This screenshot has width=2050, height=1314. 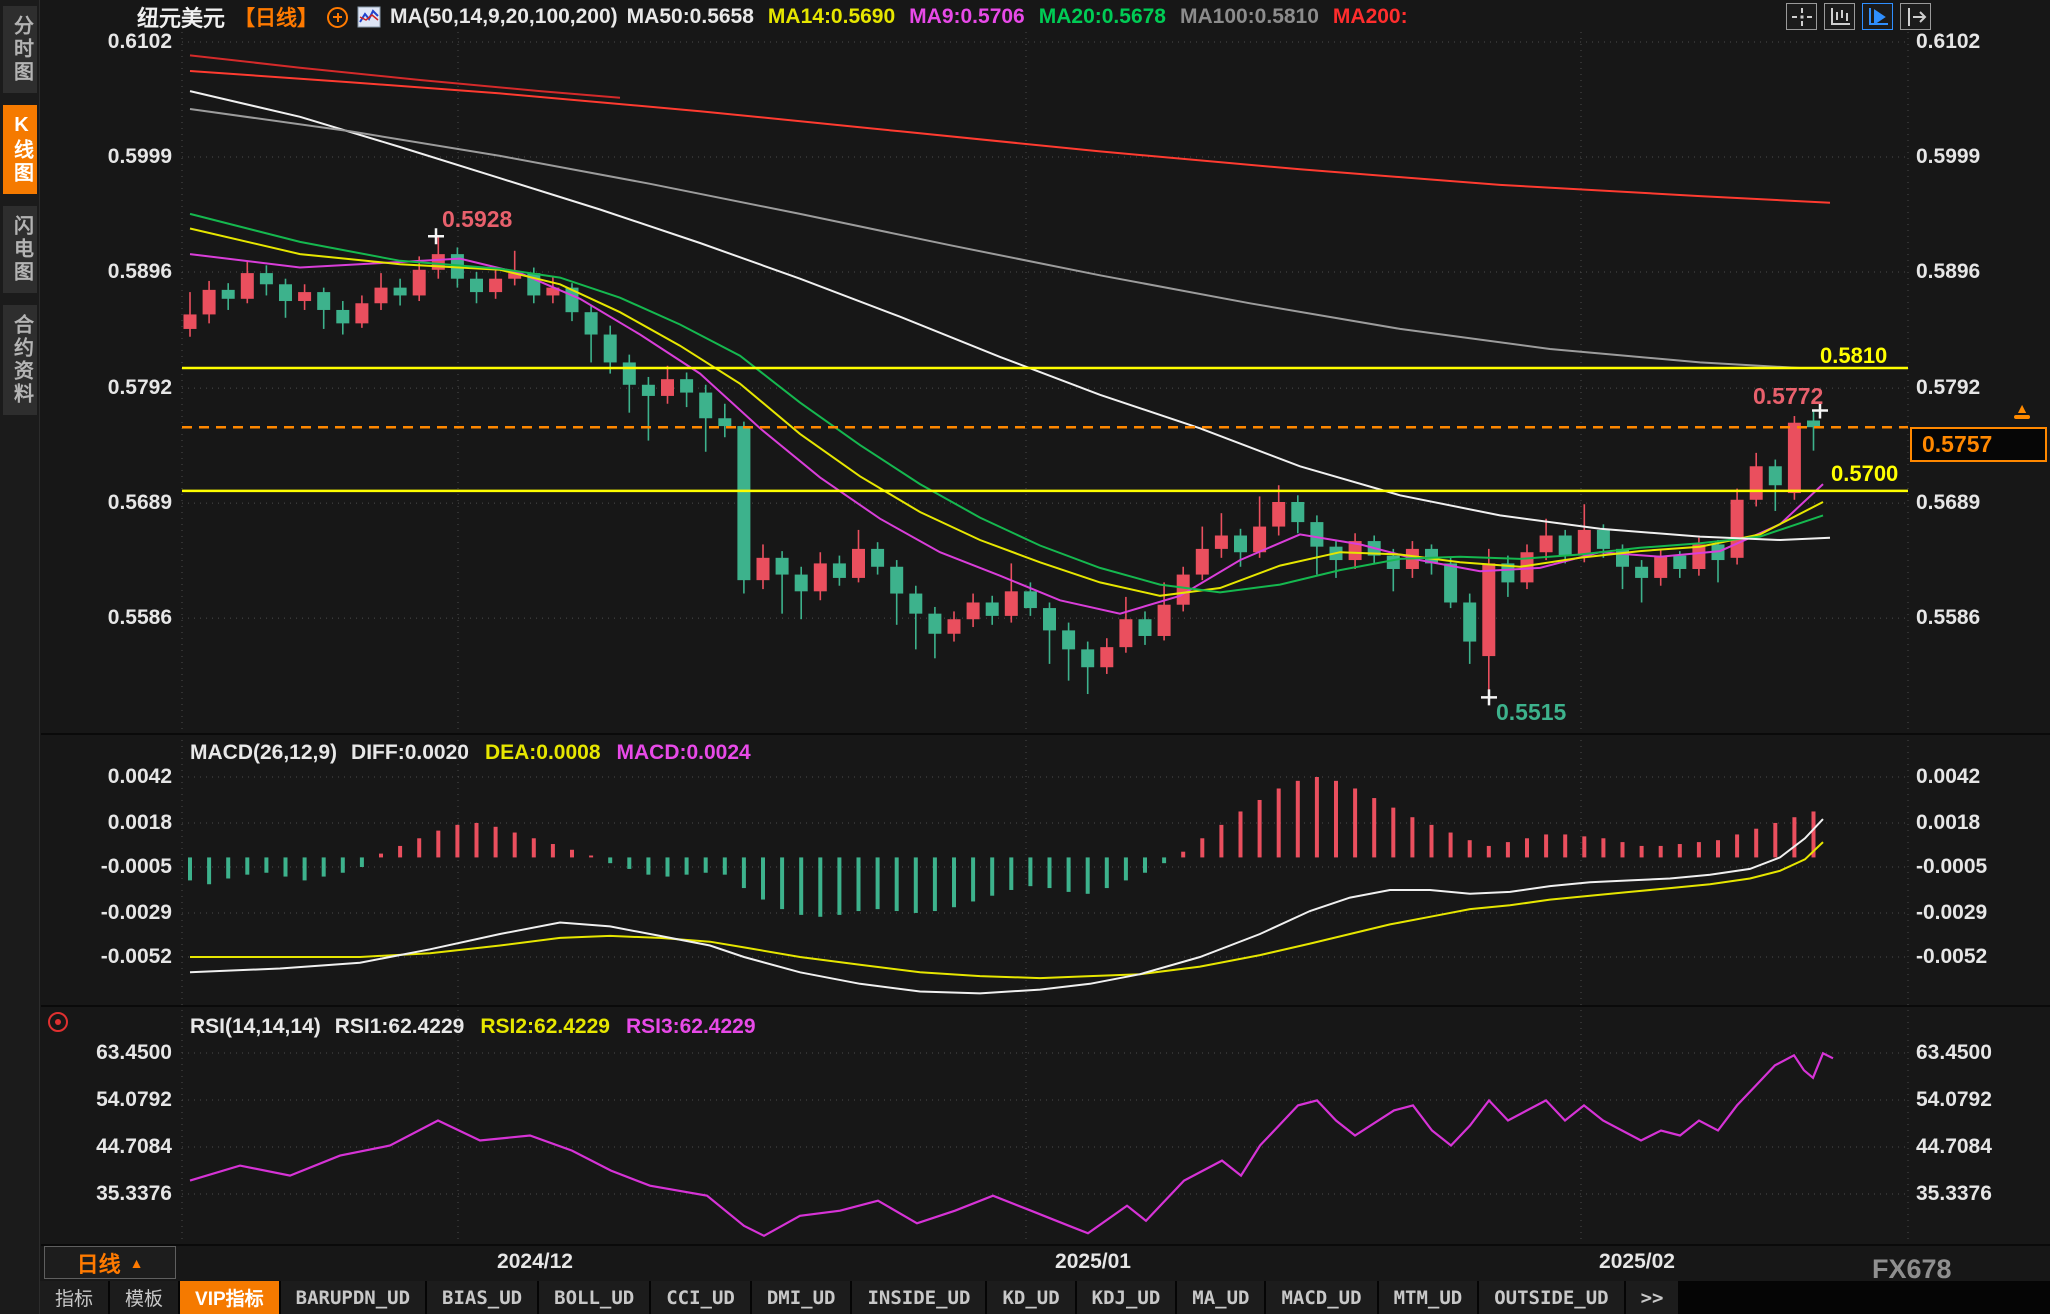 I want to click on x-axis-month-label: 2025/02, so click(x=1637, y=1261).